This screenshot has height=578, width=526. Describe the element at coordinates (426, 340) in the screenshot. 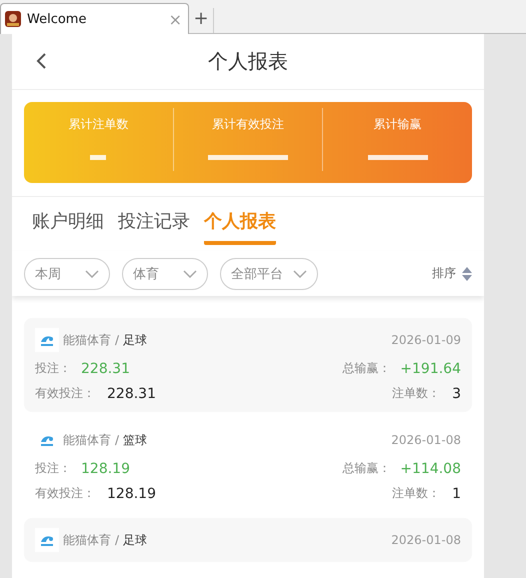

I see `record-date: 2026-01-09` at that location.